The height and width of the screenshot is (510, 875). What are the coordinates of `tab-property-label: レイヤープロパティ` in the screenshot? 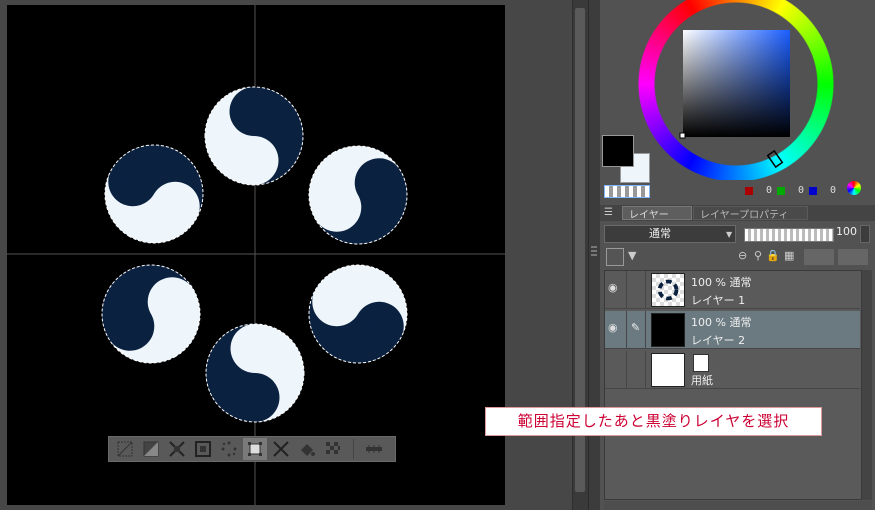 It's located at (744, 215).